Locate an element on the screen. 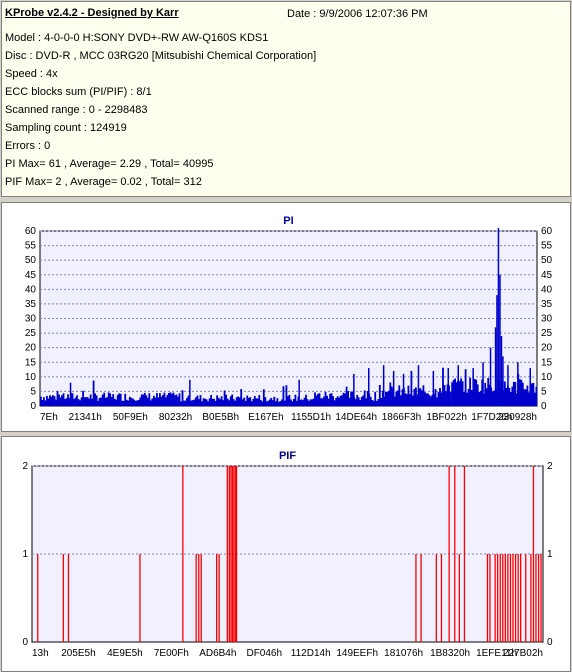 Image resolution: width=572 pixels, height=672 pixels. pi-ytick-left: 45 is located at coordinates (31, 275).